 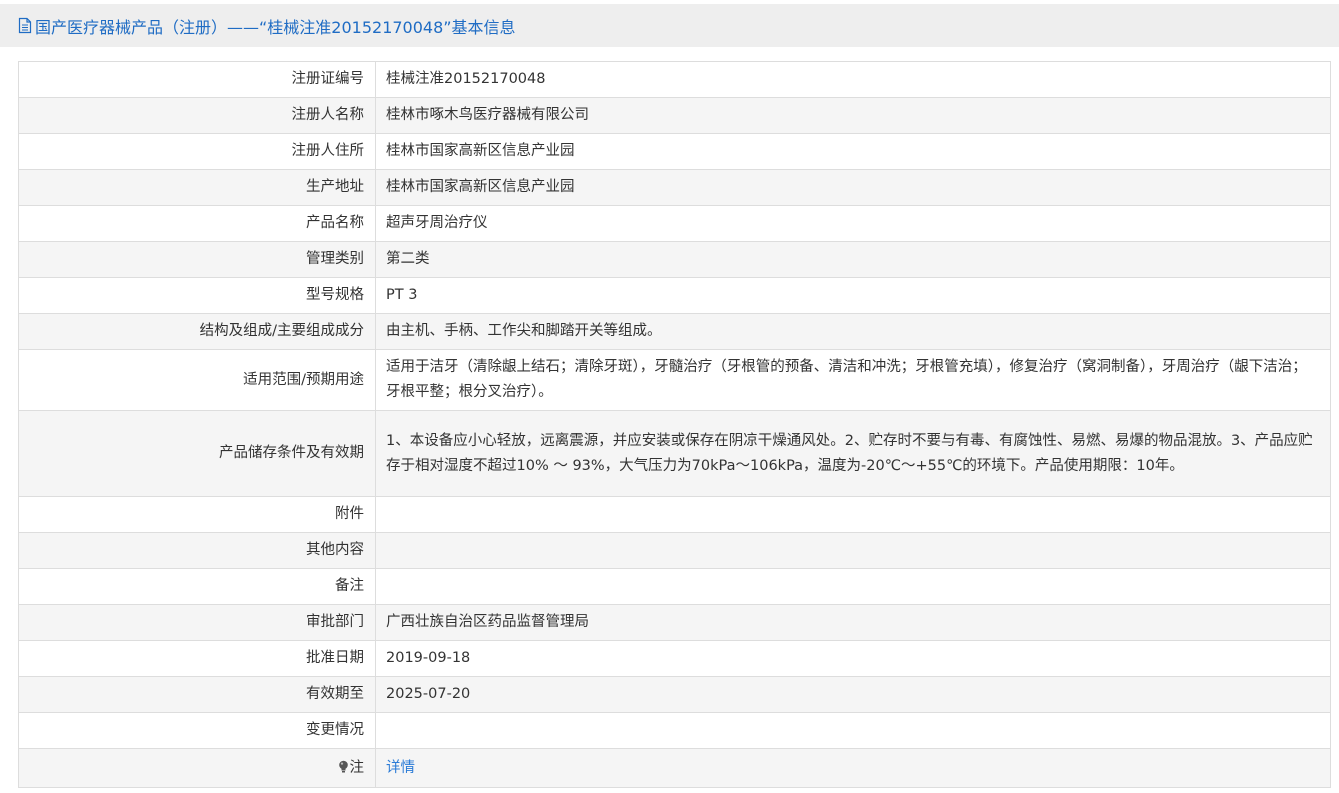 I want to click on label-model-spec: 型号规格, so click(x=197, y=295).